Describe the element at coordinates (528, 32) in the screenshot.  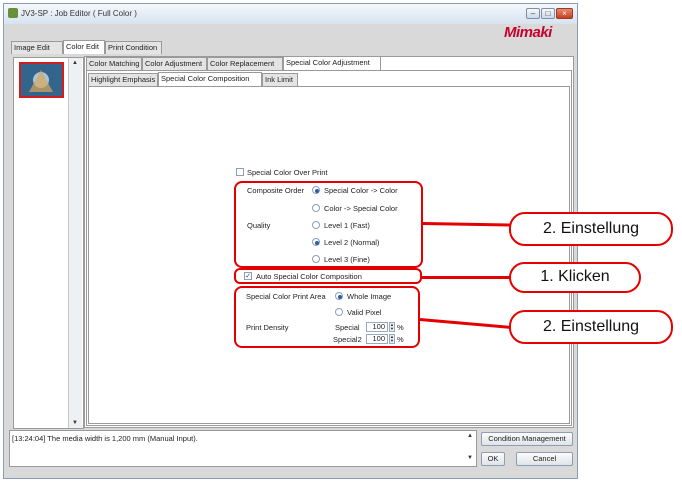
I see `mimaki-logo: Mimaki` at that location.